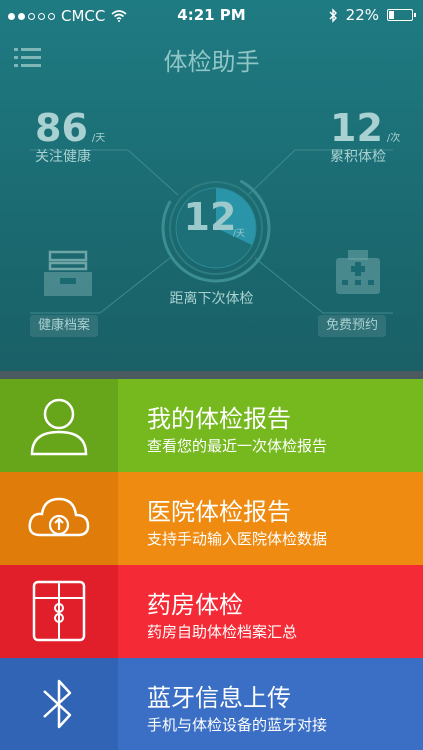 Image resolution: width=423 pixels, height=750 pixels. I want to click on stat-value: 12, so click(356, 128).